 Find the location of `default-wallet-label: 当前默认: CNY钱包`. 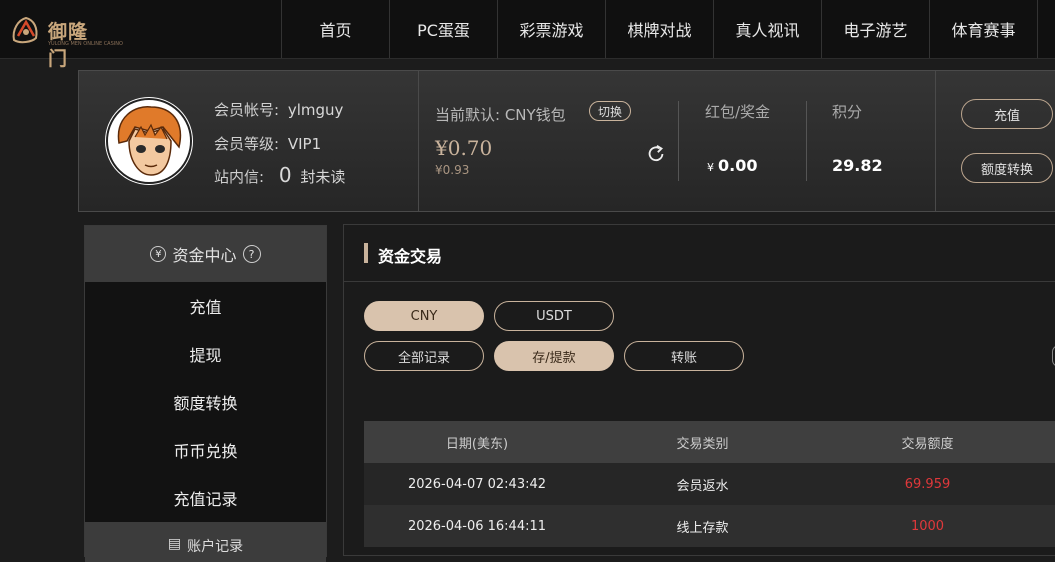

default-wallet-label: 当前默认: CNY钱包 is located at coordinates (500, 115).